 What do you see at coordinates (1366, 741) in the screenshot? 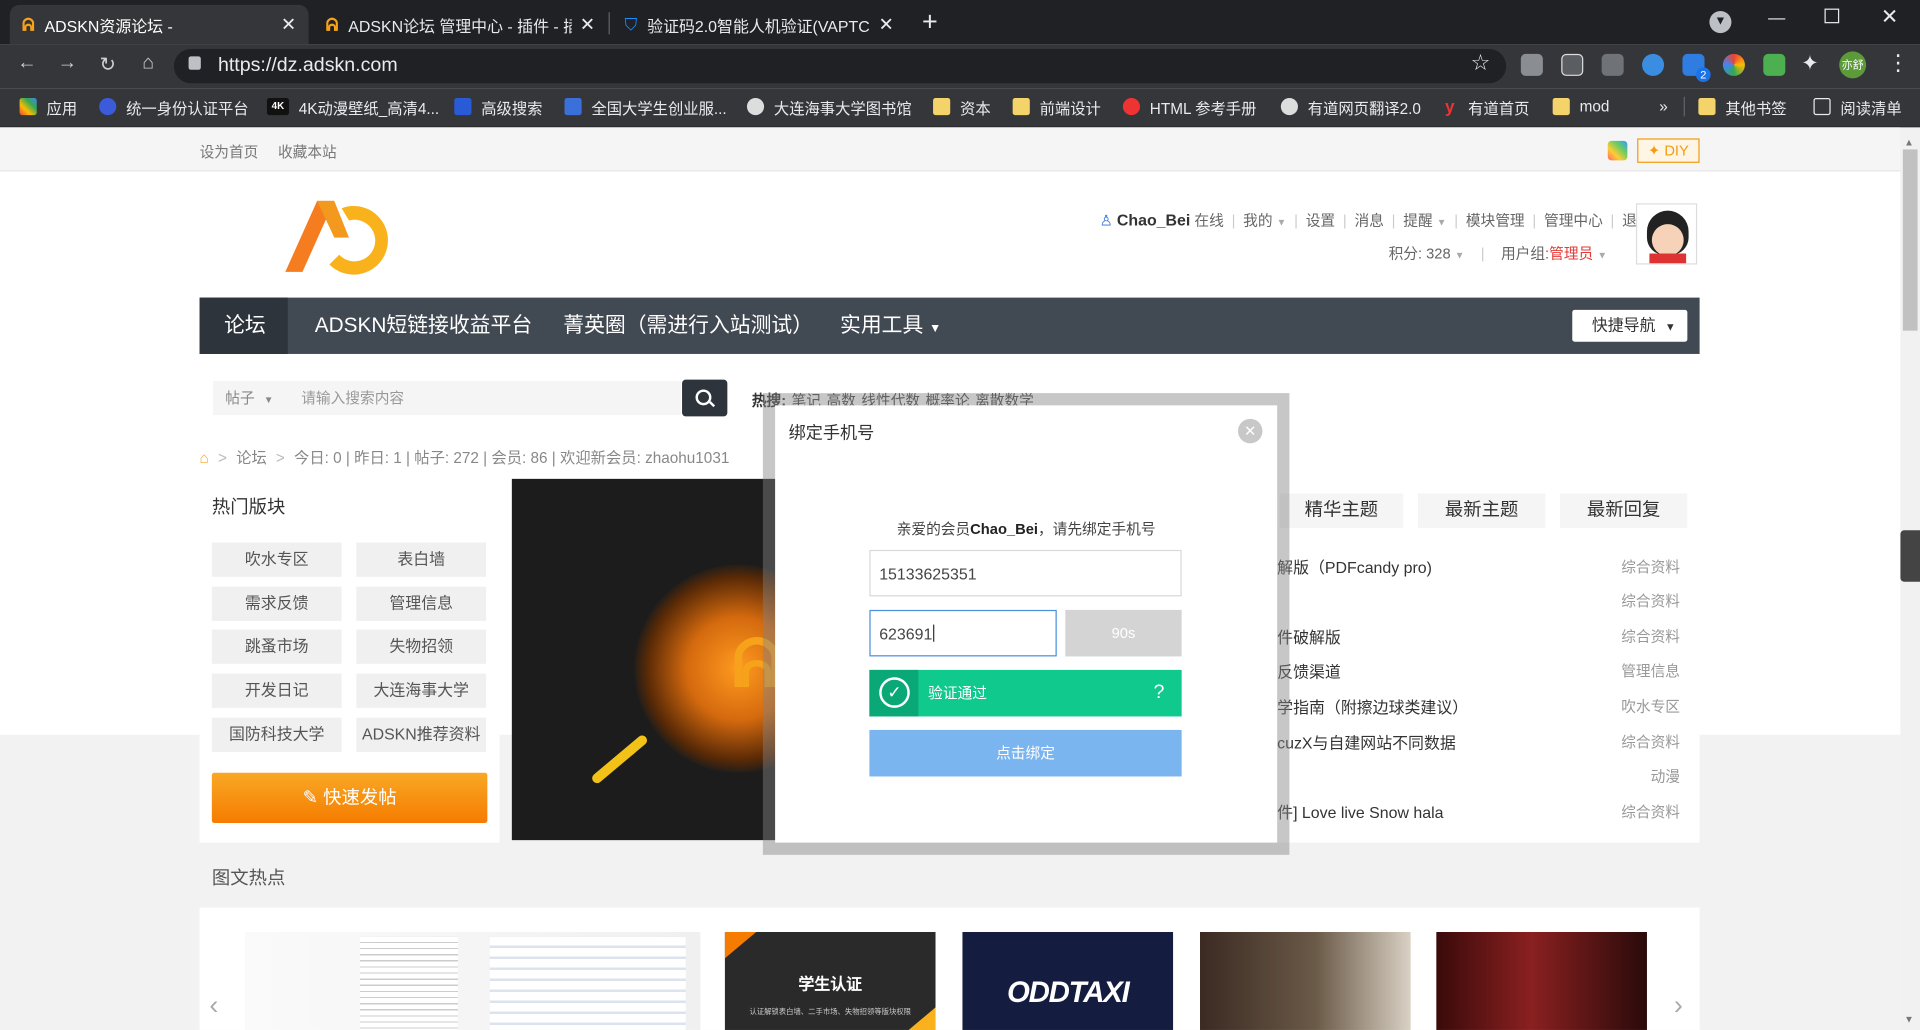
I see `thread-title: cuzX与自建网站不同数据` at bounding box center [1366, 741].